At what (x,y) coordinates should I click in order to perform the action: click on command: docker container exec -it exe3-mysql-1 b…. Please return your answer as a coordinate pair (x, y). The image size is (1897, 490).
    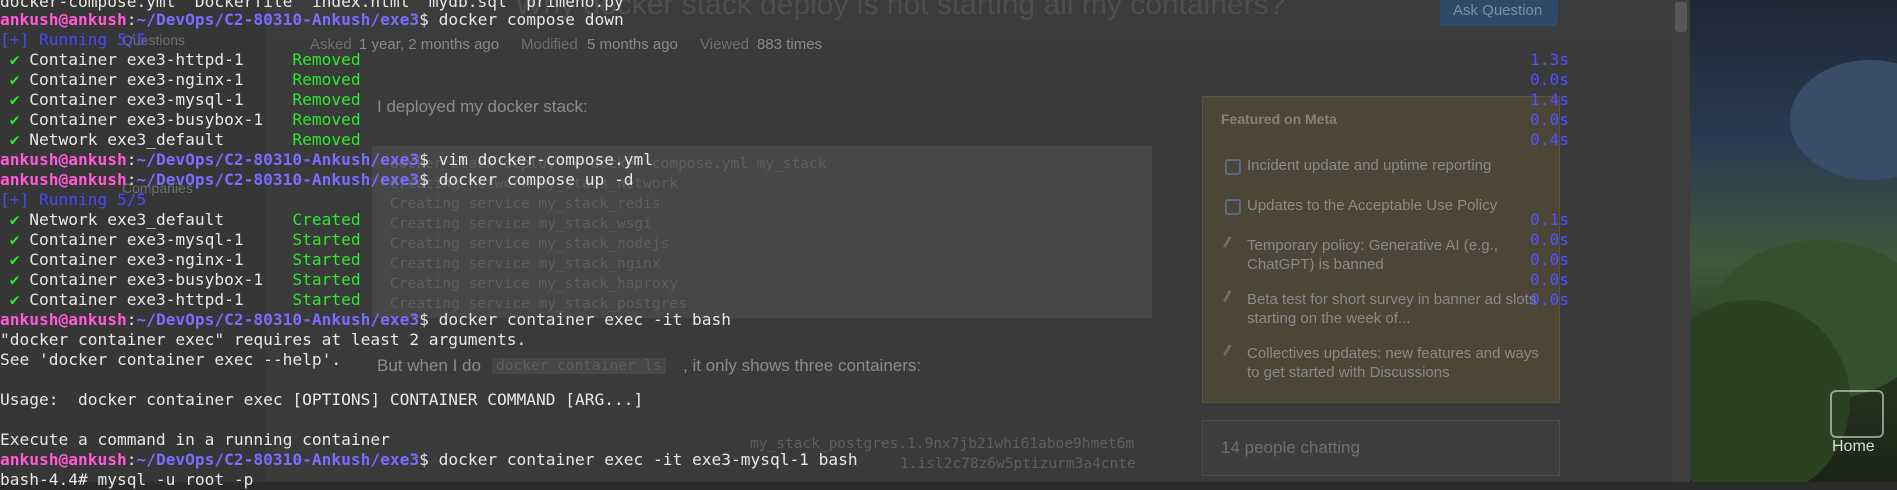
    Looking at the image, I should click on (648, 459).